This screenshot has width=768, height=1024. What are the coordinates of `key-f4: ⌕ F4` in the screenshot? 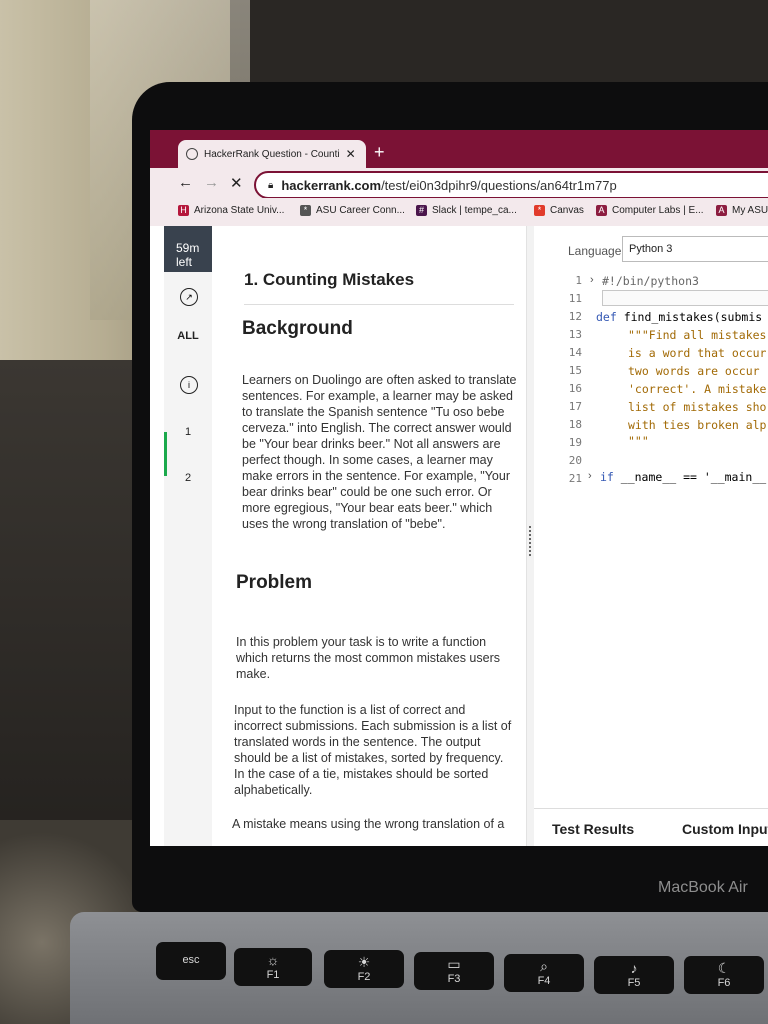 It's located at (544, 973).